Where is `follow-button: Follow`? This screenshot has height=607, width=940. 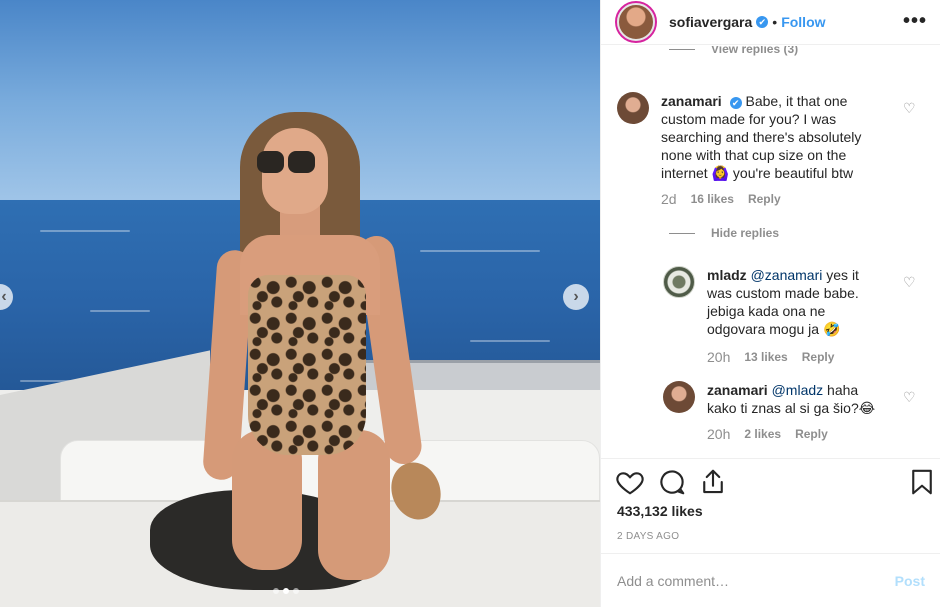
follow-button: Follow is located at coordinates (803, 22).